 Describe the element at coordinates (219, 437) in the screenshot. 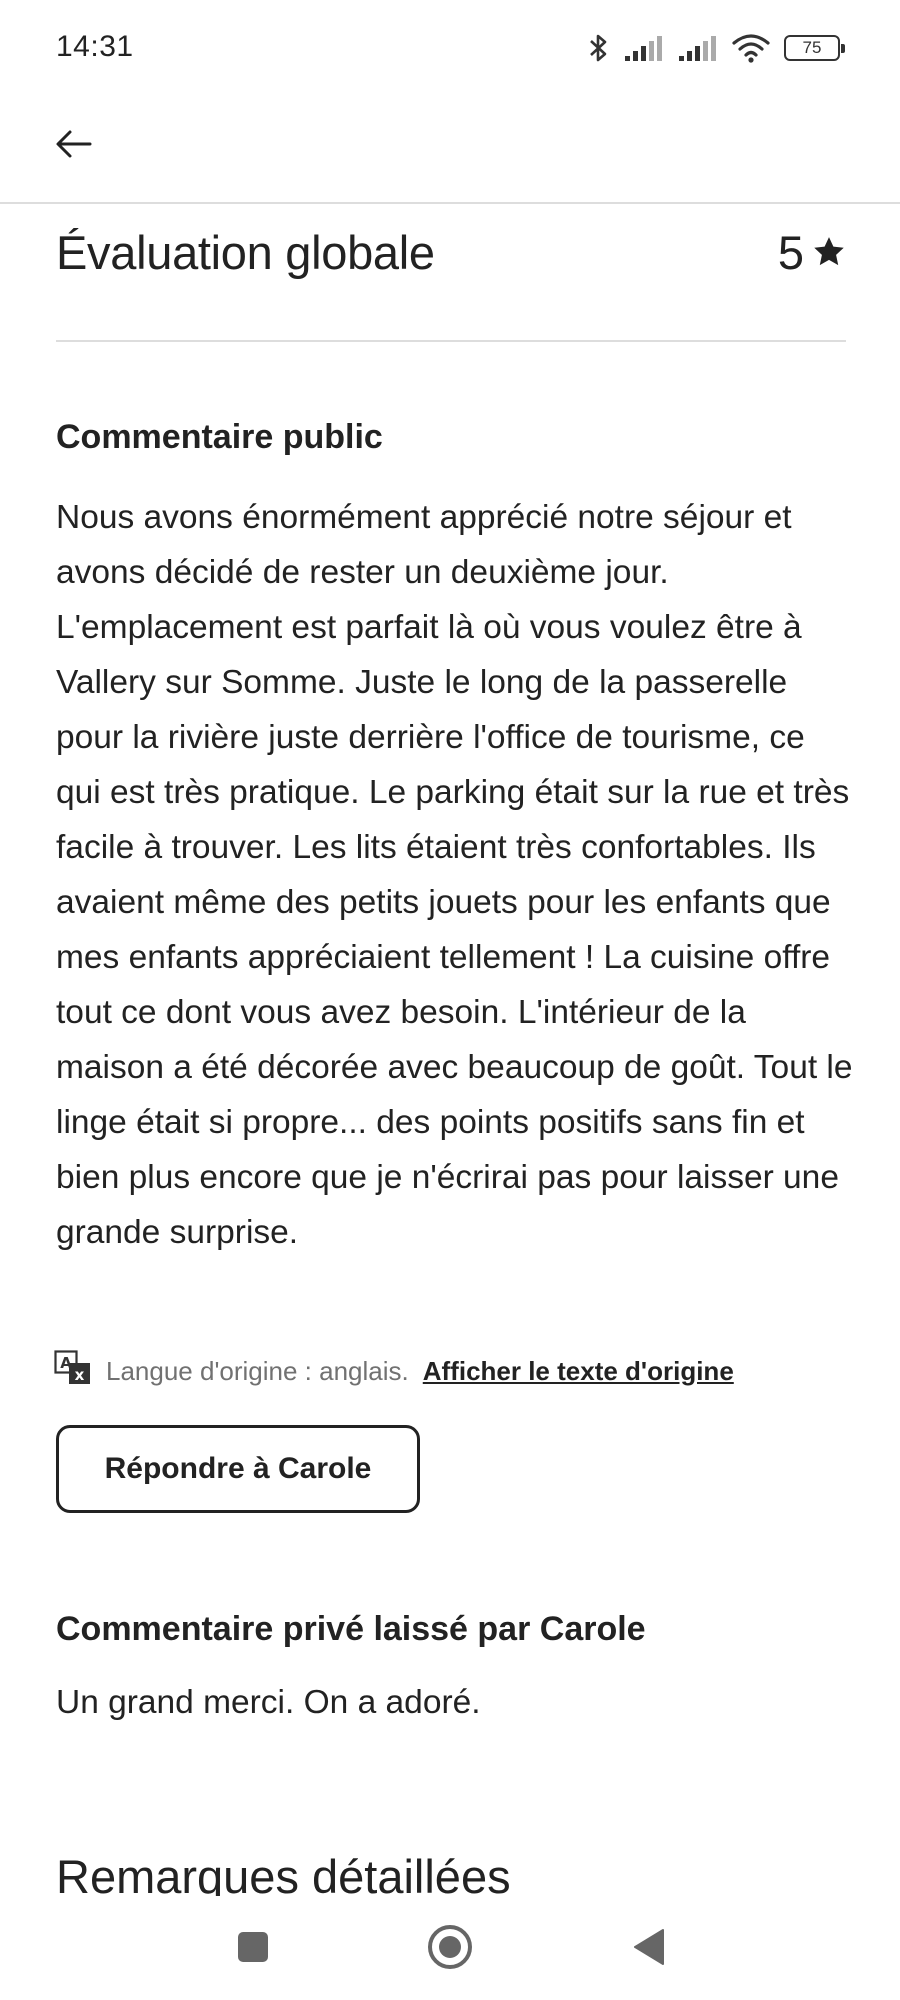

I see `public-comment-heading: Commentaire public` at that location.